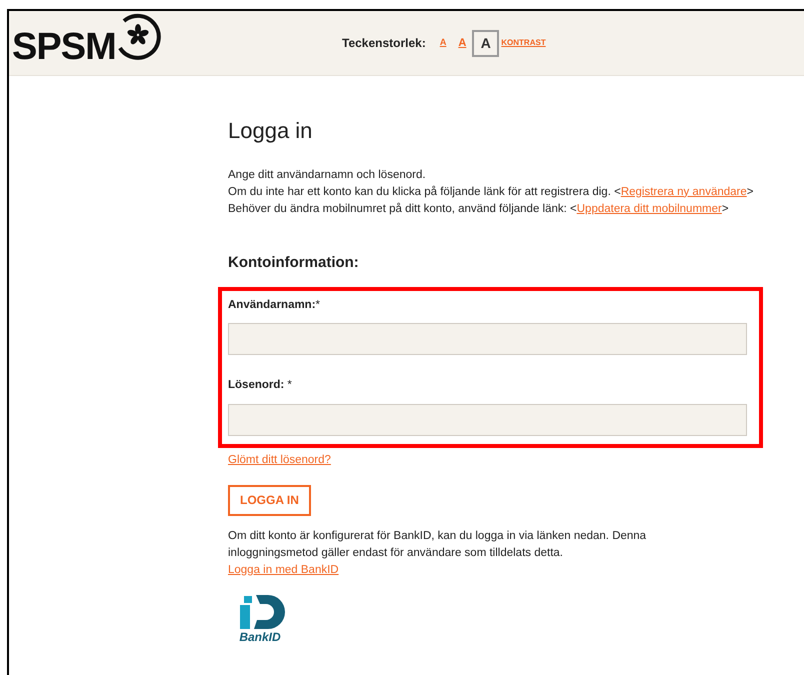 The height and width of the screenshot is (675, 804). Describe the element at coordinates (294, 262) in the screenshot. I see `section-heading: Kontoinformation:` at that location.